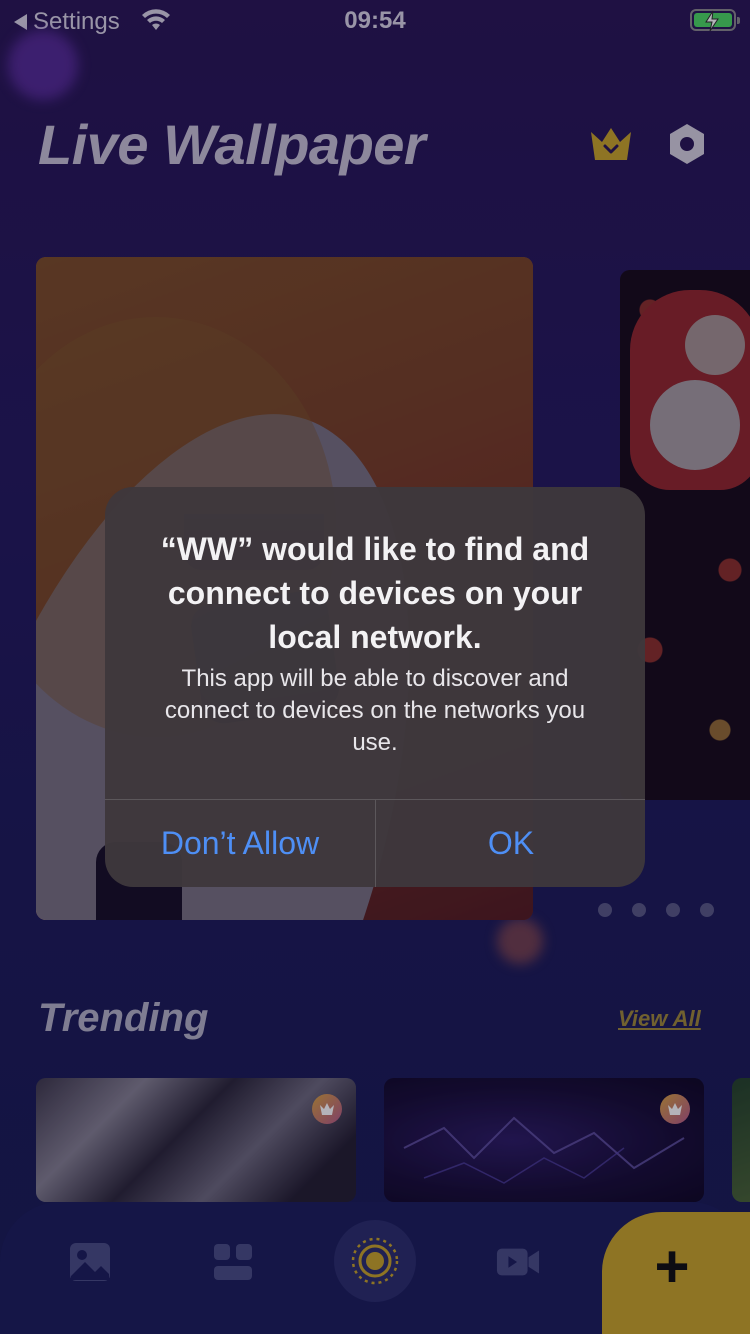 This screenshot has width=750, height=1334. I want to click on dont-allow-button: Don’t Allow, so click(240, 843).